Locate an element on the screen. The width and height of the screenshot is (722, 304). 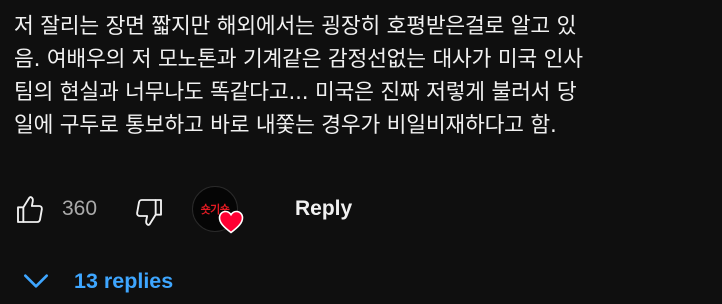
reply-button: Reply is located at coordinates (323, 209).